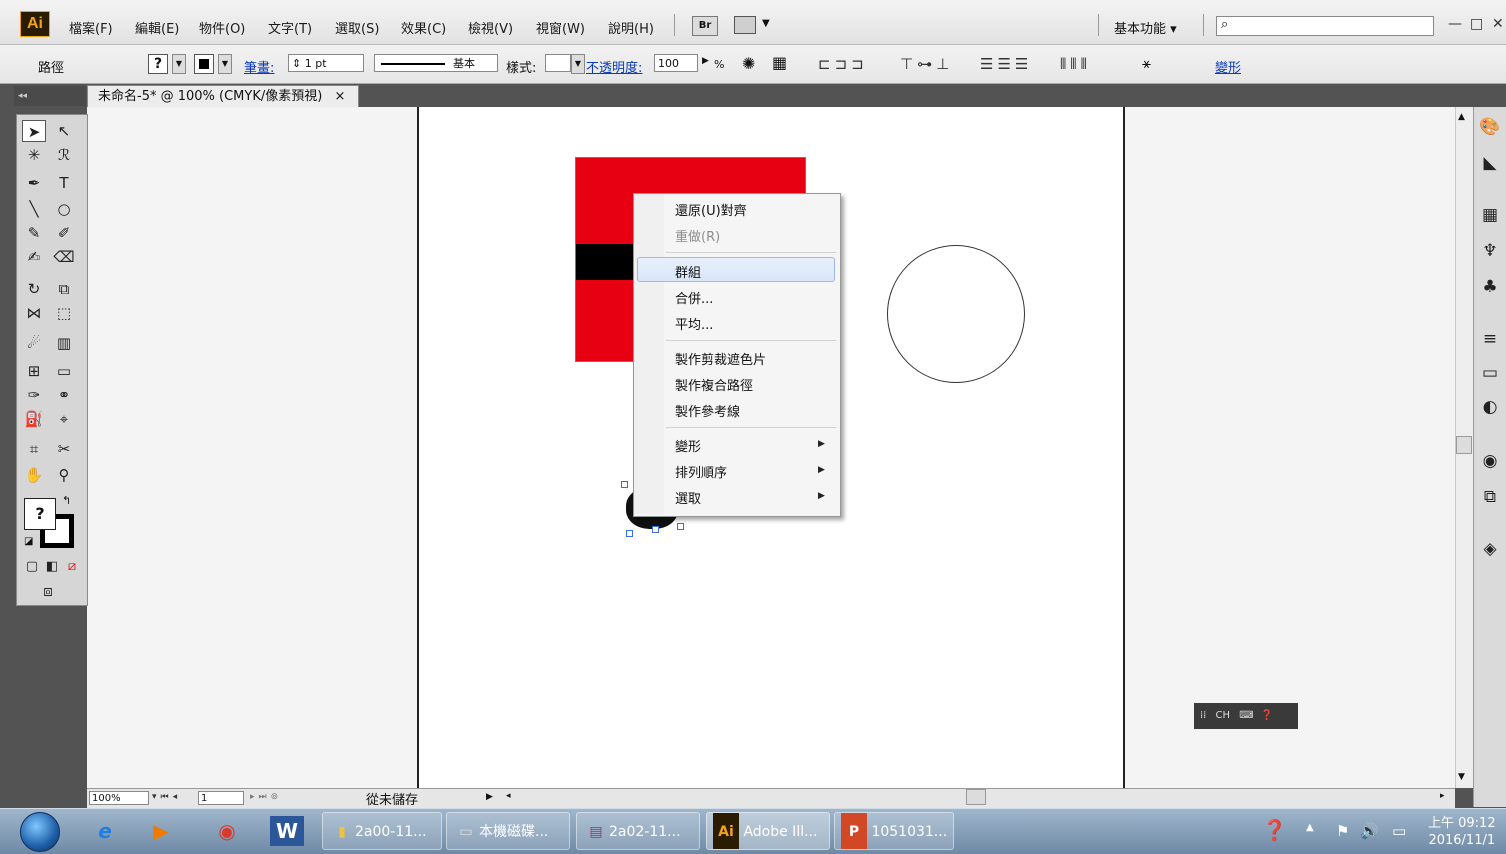  I want to click on scroll-up-icon: ▲, so click(1461, 117).